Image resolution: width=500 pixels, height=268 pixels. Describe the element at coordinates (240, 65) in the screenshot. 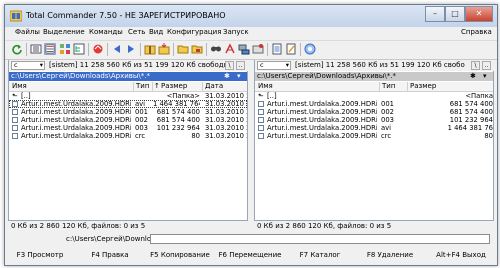

I see `left-up-button: ..` at that location.